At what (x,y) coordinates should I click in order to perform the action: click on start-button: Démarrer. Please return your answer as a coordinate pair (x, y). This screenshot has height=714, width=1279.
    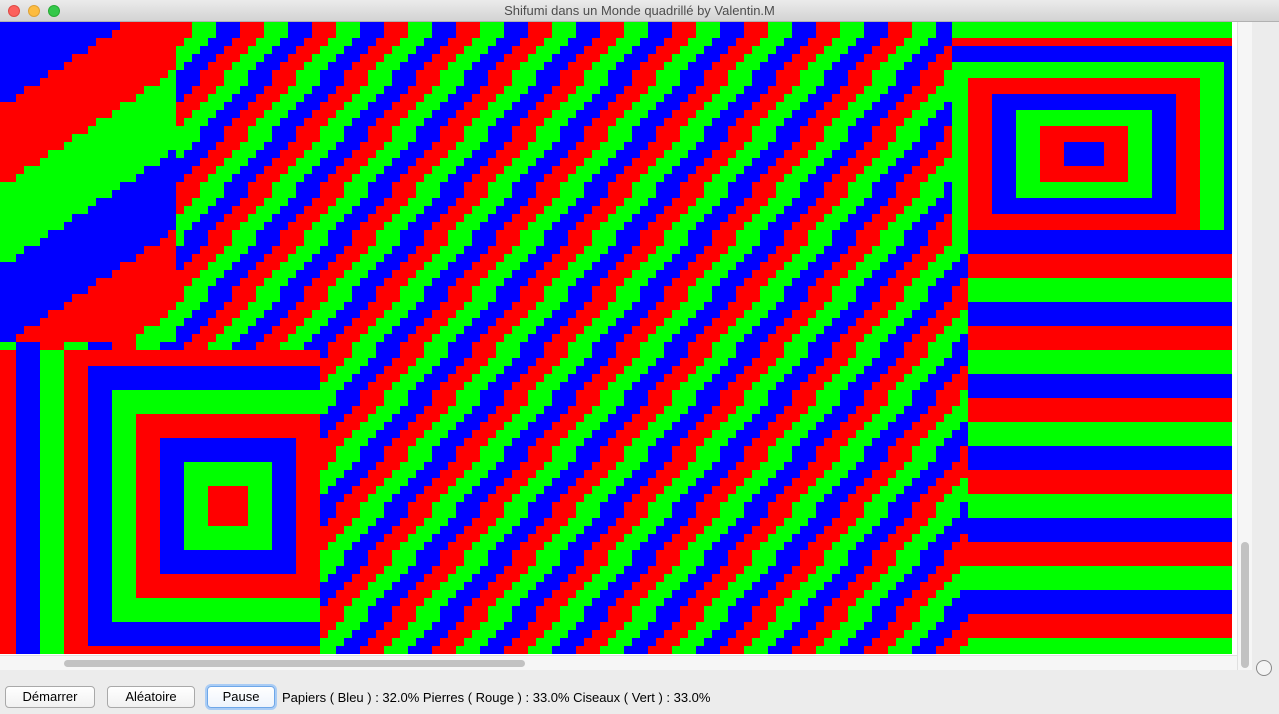
    Looking at the image, I should click on (50, 697).